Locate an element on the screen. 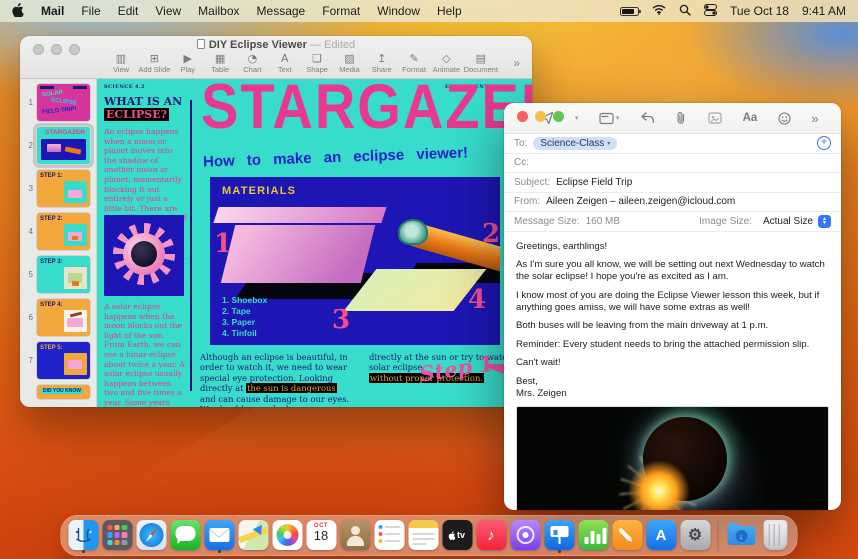 This screenshot has height=559, width=858. keynote-icon is located at coordinates (559, 535).